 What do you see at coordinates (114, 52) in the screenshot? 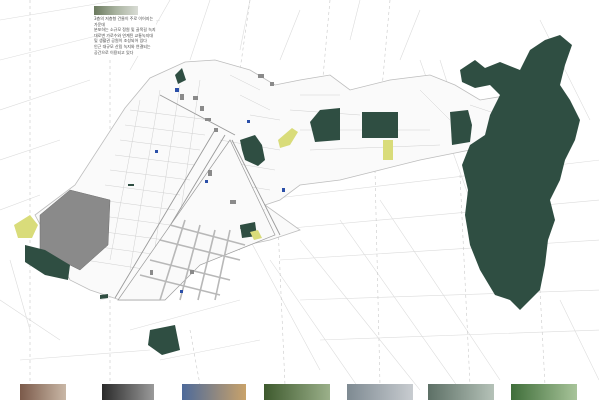
I see `callout-line-6: 공간으로 이용되고 있다` at bounding box center [114, 52].